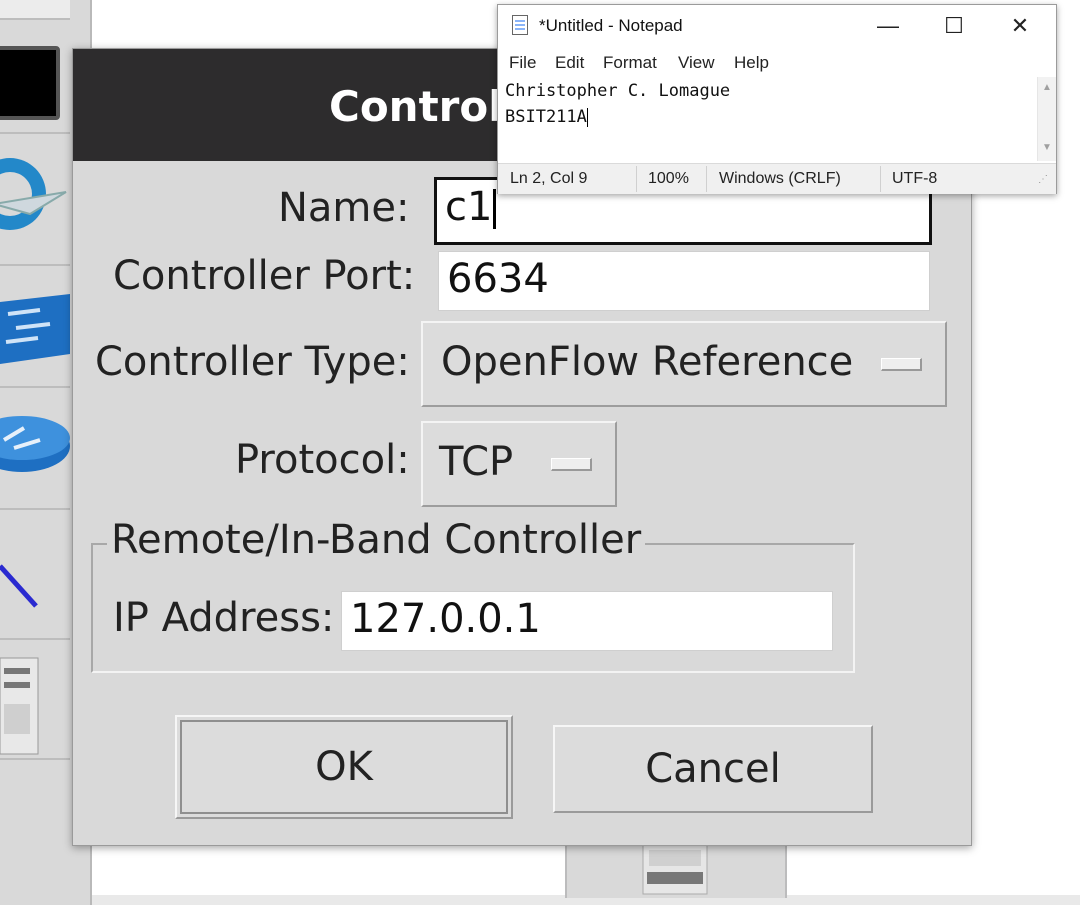 The width and height of the screenshot is (1080, 905). Describe the element at coordinates (520, 25) in the screenshot. I see `notepad-document-icon` at that location.